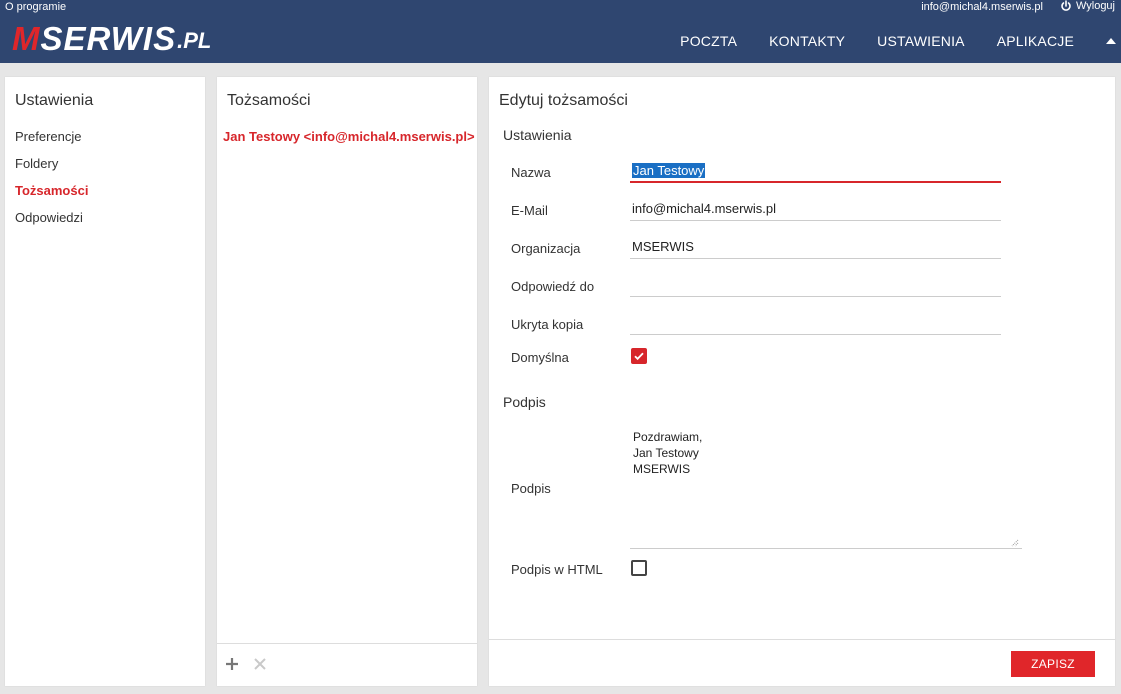 The image size is (1121, 694). Describe the element at coordinates (35, 7) in the screenshot. I see `about-link: O programie` at that location.